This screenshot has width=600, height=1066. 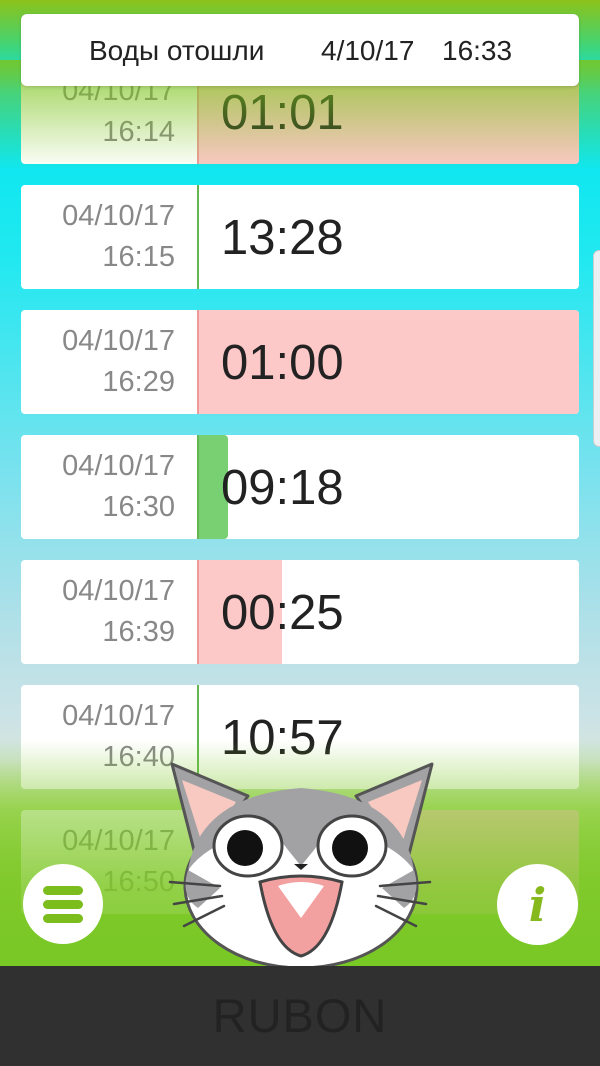 I want to click on footer-brand: RUBON, so click(x=300, y=1015).